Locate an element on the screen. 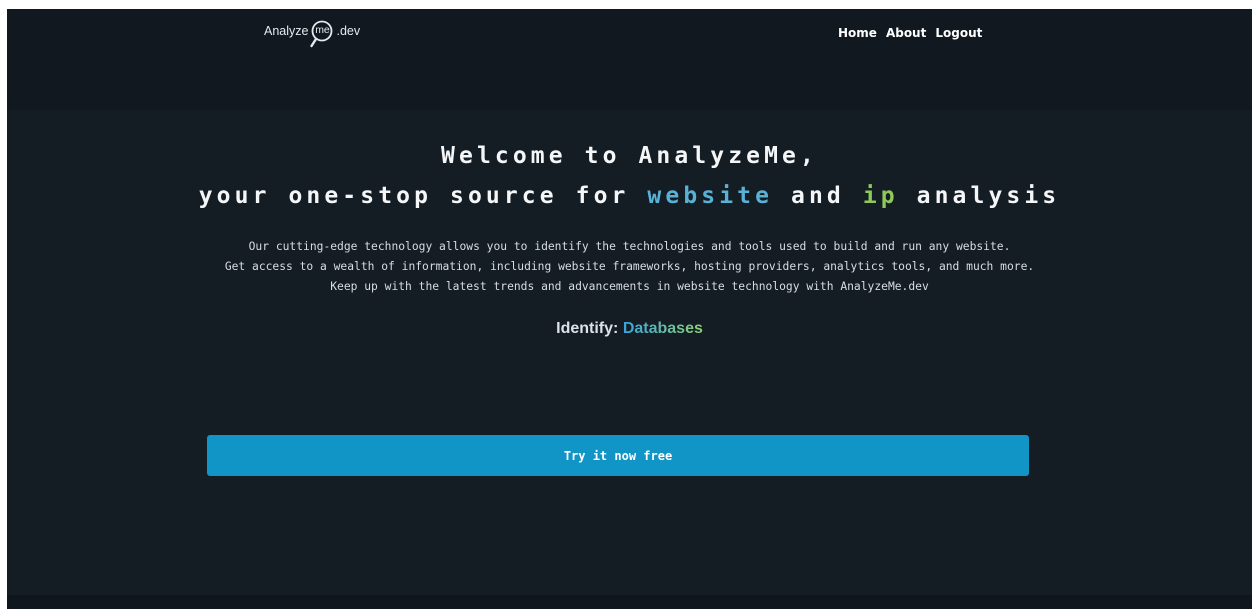  identify-value: Databases is located at coordinates (662, 328).